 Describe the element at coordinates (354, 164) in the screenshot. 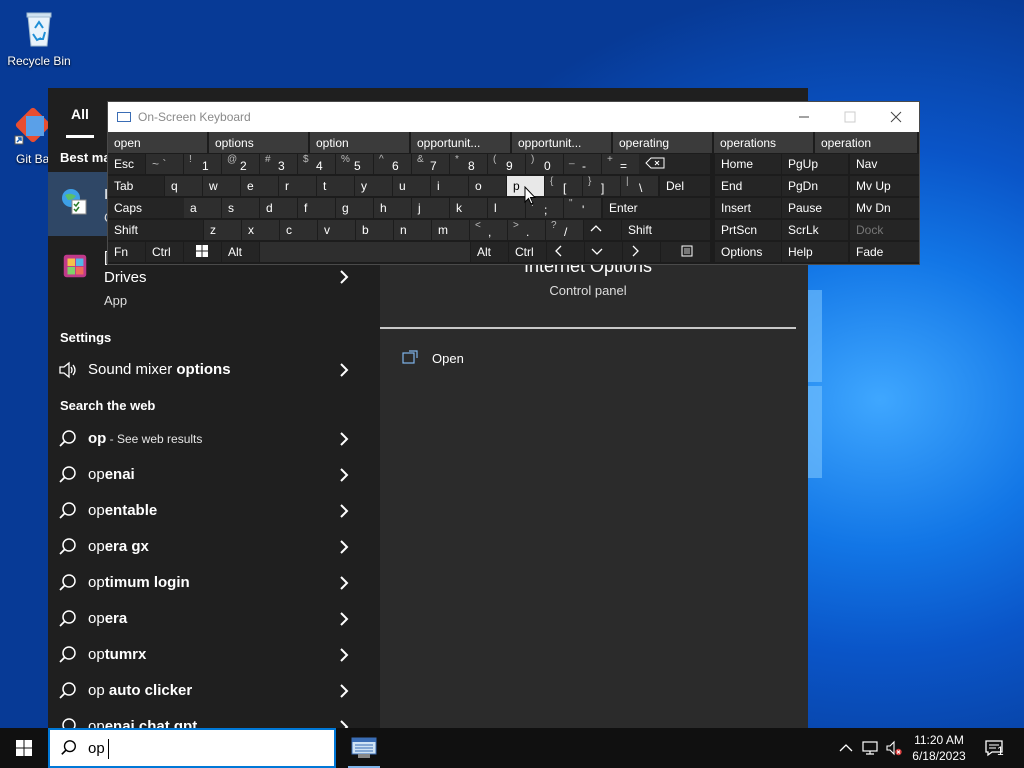

I see `key-5: % 5` at that location.